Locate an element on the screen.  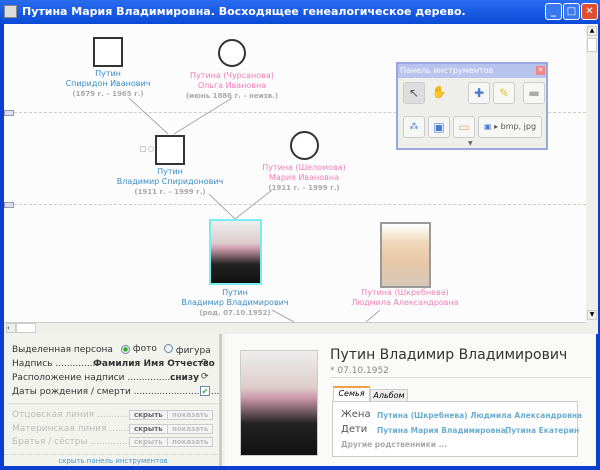
birth-date: * 07.10.1952 is located at coordinates (359, 371).